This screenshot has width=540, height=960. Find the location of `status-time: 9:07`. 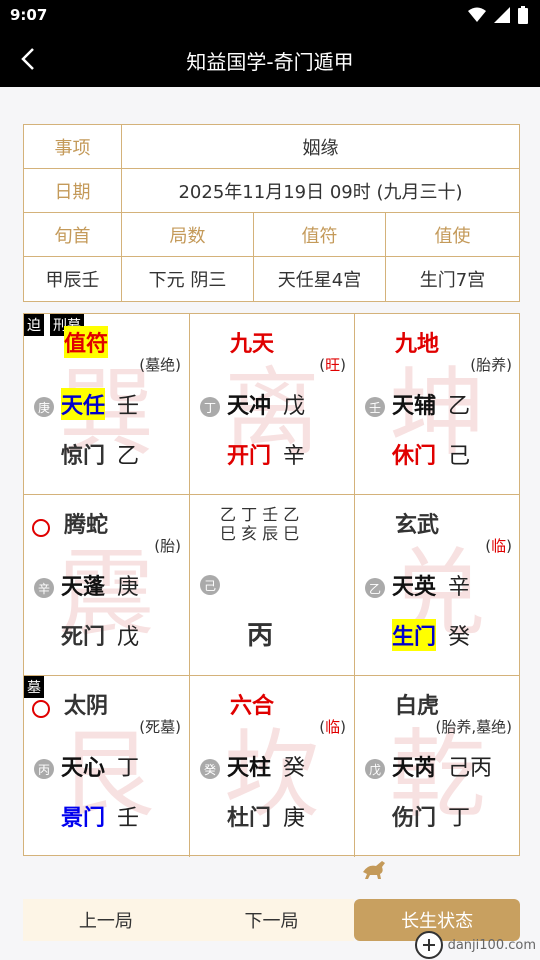

status-time: 9:07 is located at coordinates (29, 15).